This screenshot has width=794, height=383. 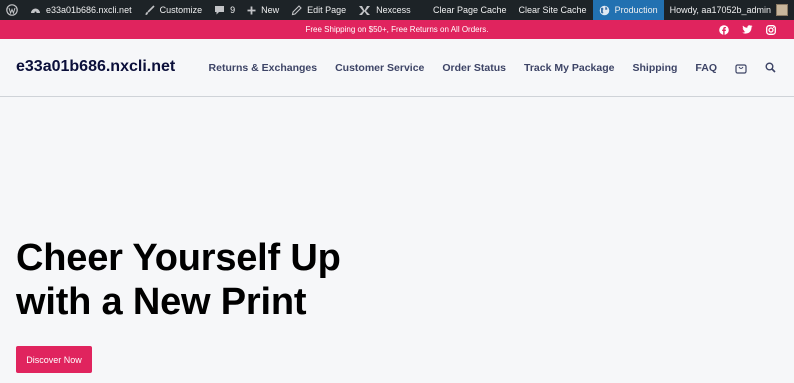 I want to click on nav-order-status: Order Status, so click(x=474, y=68).